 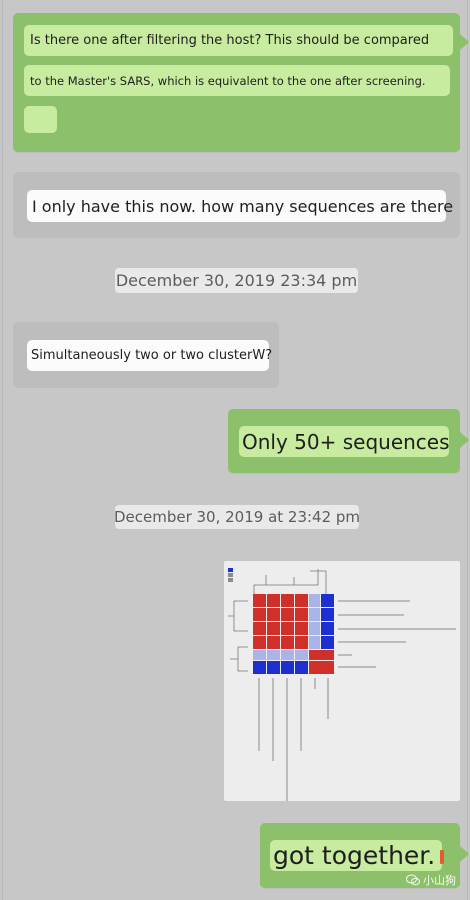 I want to click on wechat-icon, so click(x=413, y=880).